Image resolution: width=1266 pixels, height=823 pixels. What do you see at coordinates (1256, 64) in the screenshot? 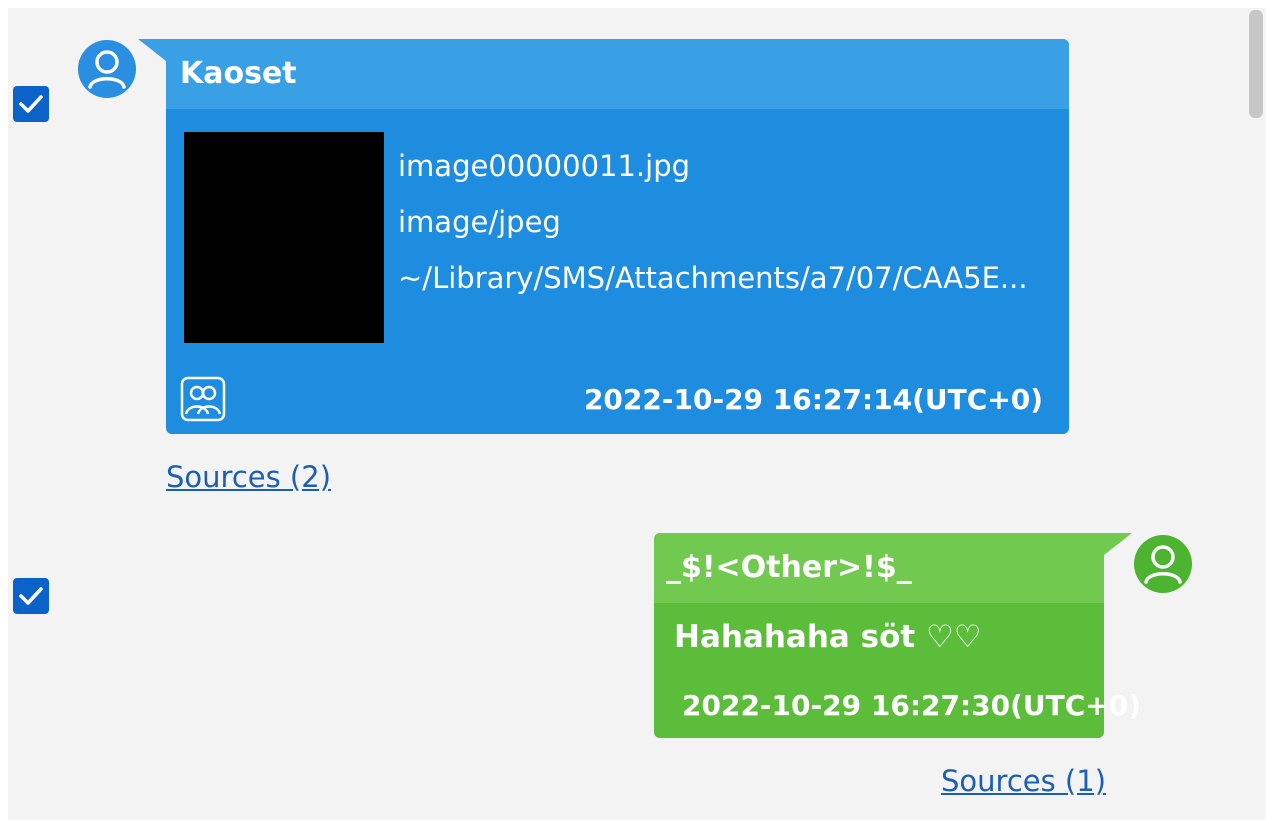
I see `scrollbar-thumb` at bounding box center [1256, 64].